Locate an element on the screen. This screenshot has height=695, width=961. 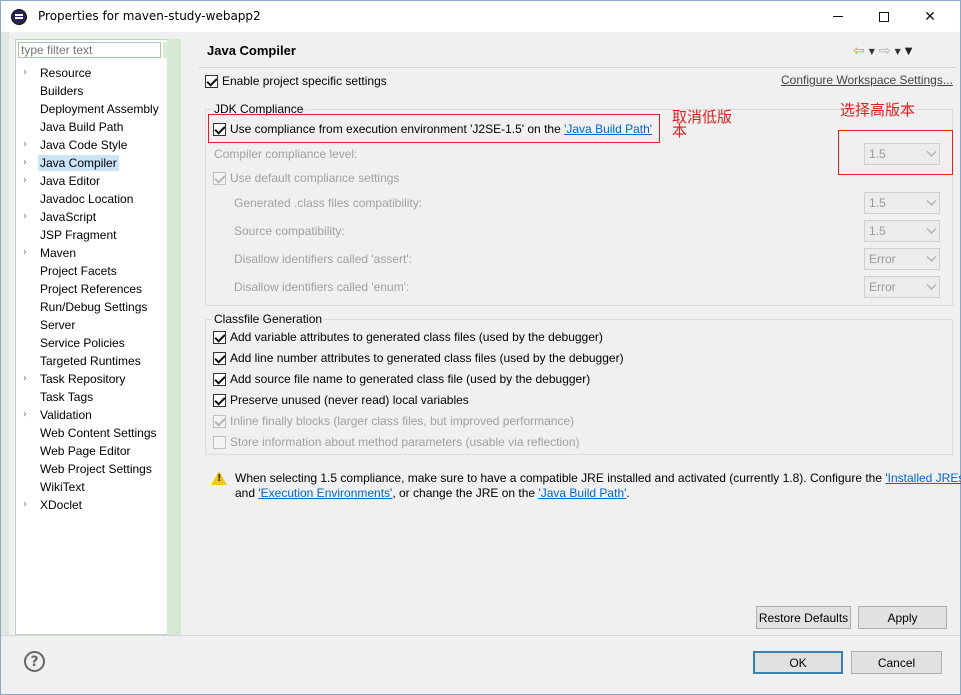
tree-item: Run/Debug Settings is located at coordinates (99, 307).